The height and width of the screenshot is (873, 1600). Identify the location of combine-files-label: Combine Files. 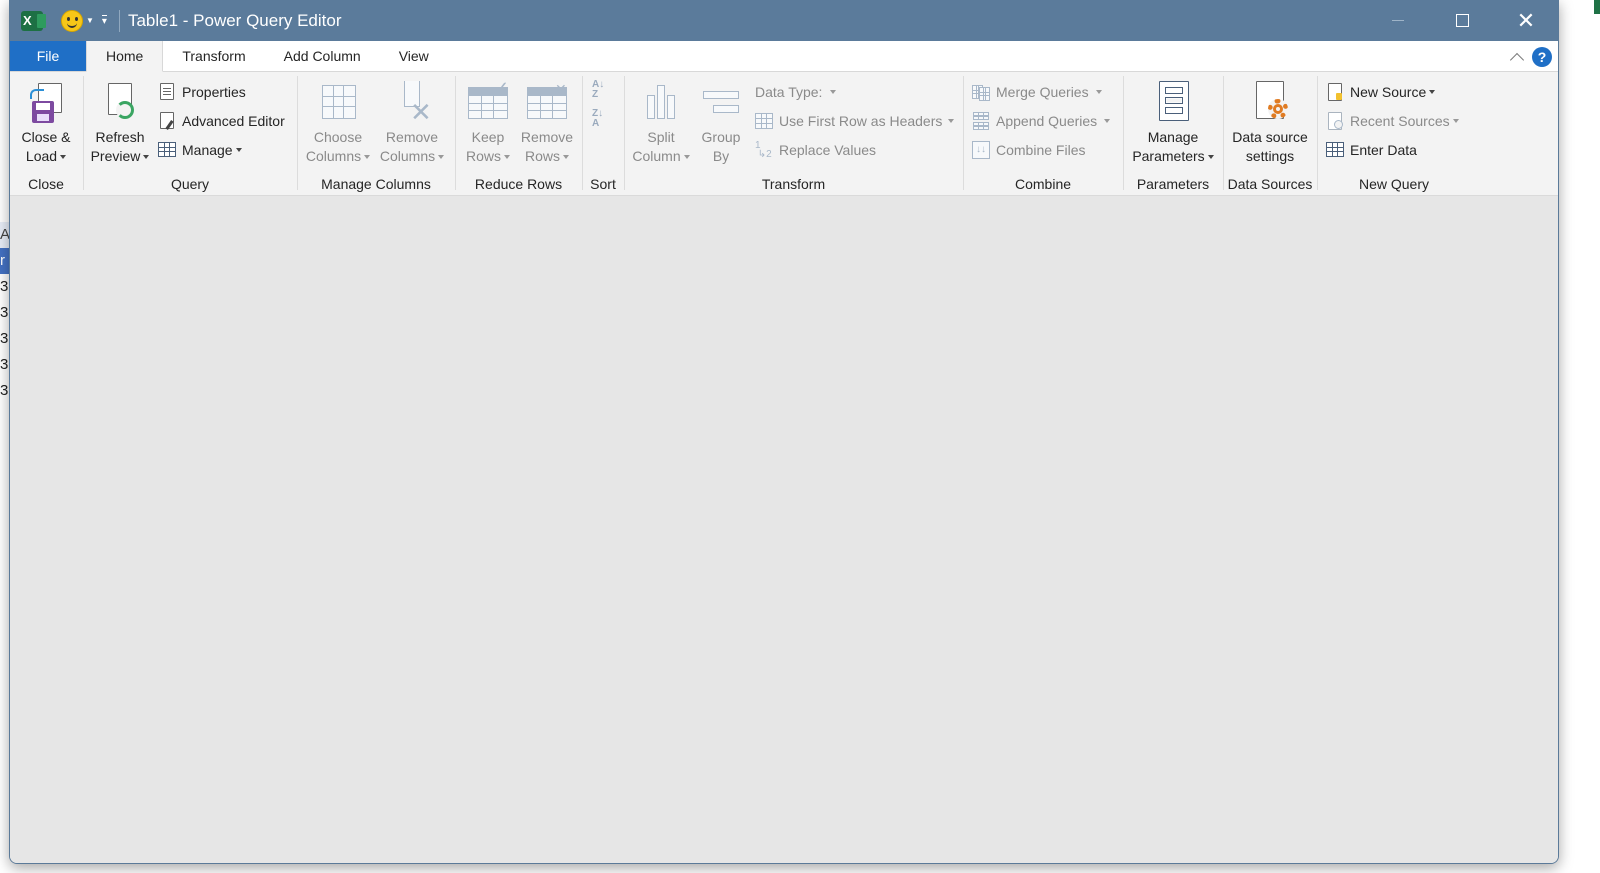
(1041, 150).